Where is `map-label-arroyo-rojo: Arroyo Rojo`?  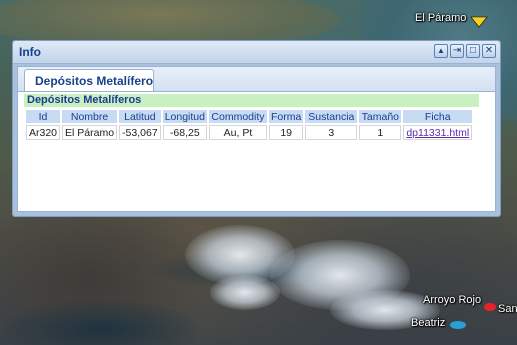 map-label-arroyo-rojo: Arroyo Rojo is located at coordinates (452, 300).